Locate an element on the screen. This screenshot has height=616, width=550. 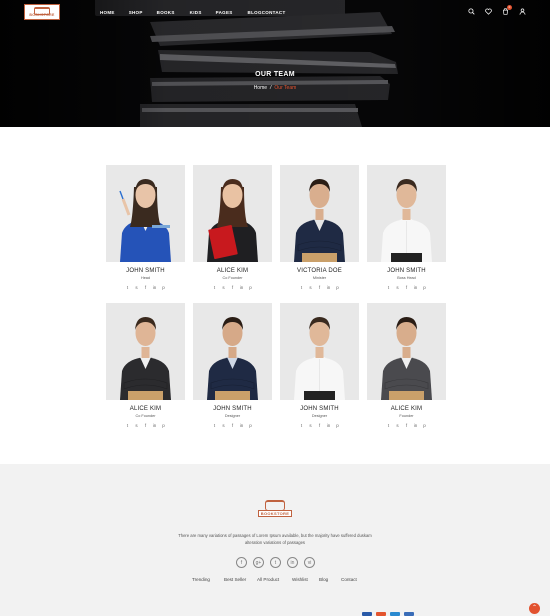
nav-blog: BLOG is located at coordinates (255, 12).